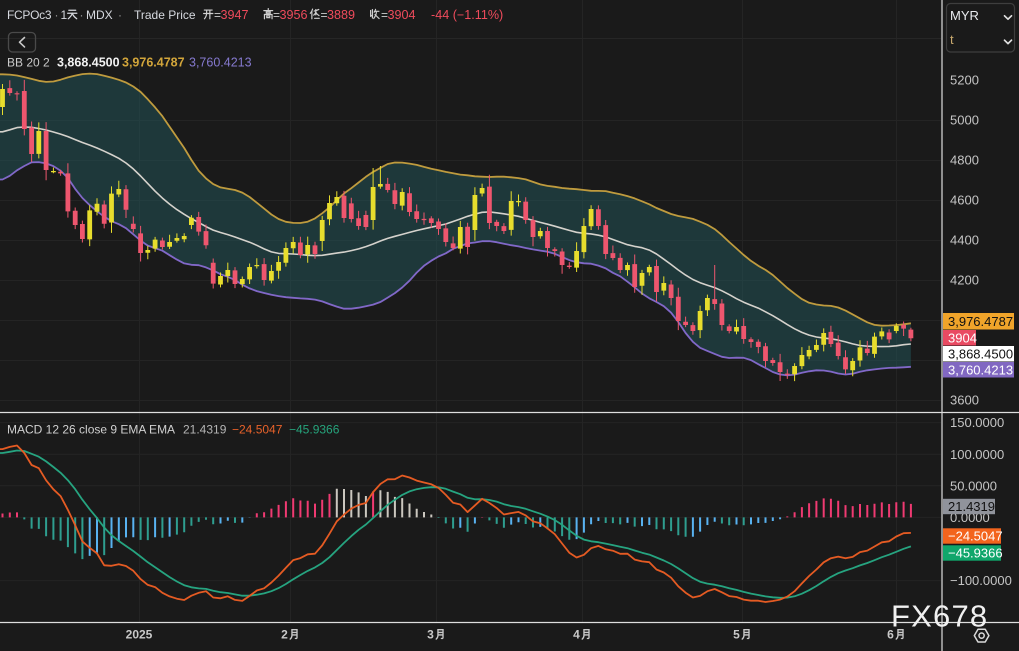 Image resolution: width=1019 pixels, height=651 pixels. I want to click on svg-text: FX678, so click(939, 616).